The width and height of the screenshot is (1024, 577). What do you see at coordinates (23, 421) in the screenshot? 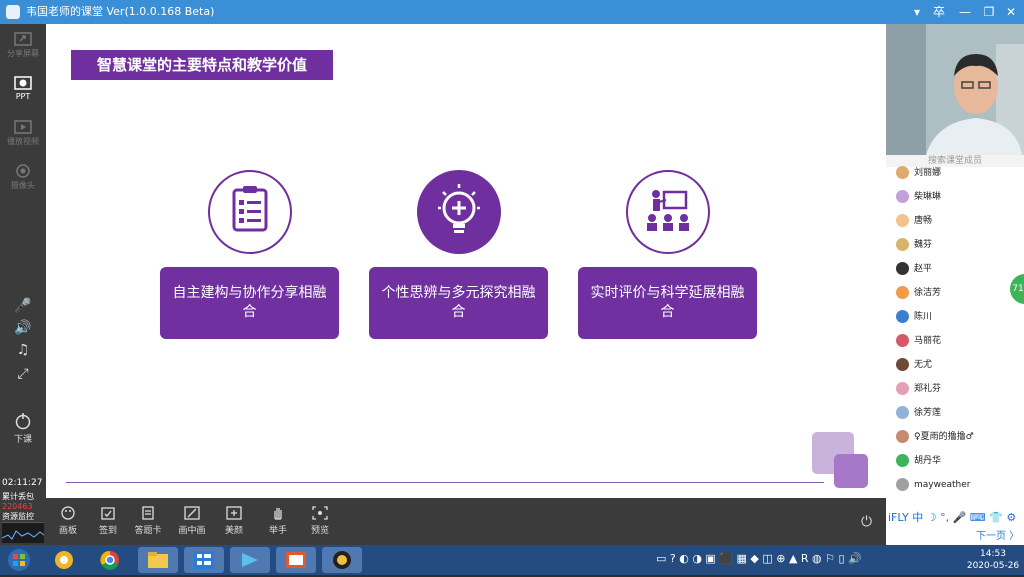
I see `power-clock-icon` at bounding box center [23, 421].